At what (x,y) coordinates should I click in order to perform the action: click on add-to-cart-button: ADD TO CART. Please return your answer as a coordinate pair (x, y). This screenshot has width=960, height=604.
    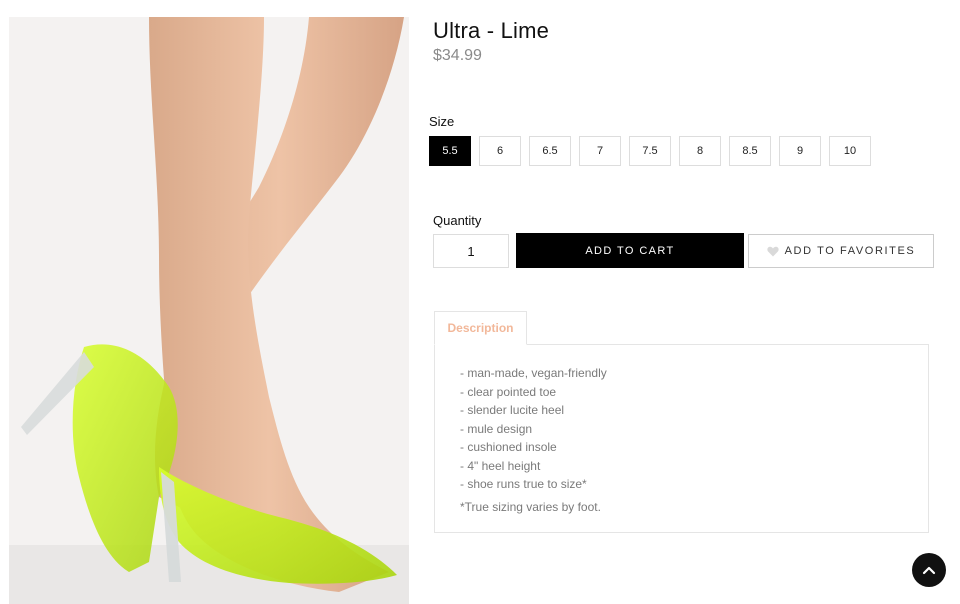
    Looking at the image, I should click on (630, 250).